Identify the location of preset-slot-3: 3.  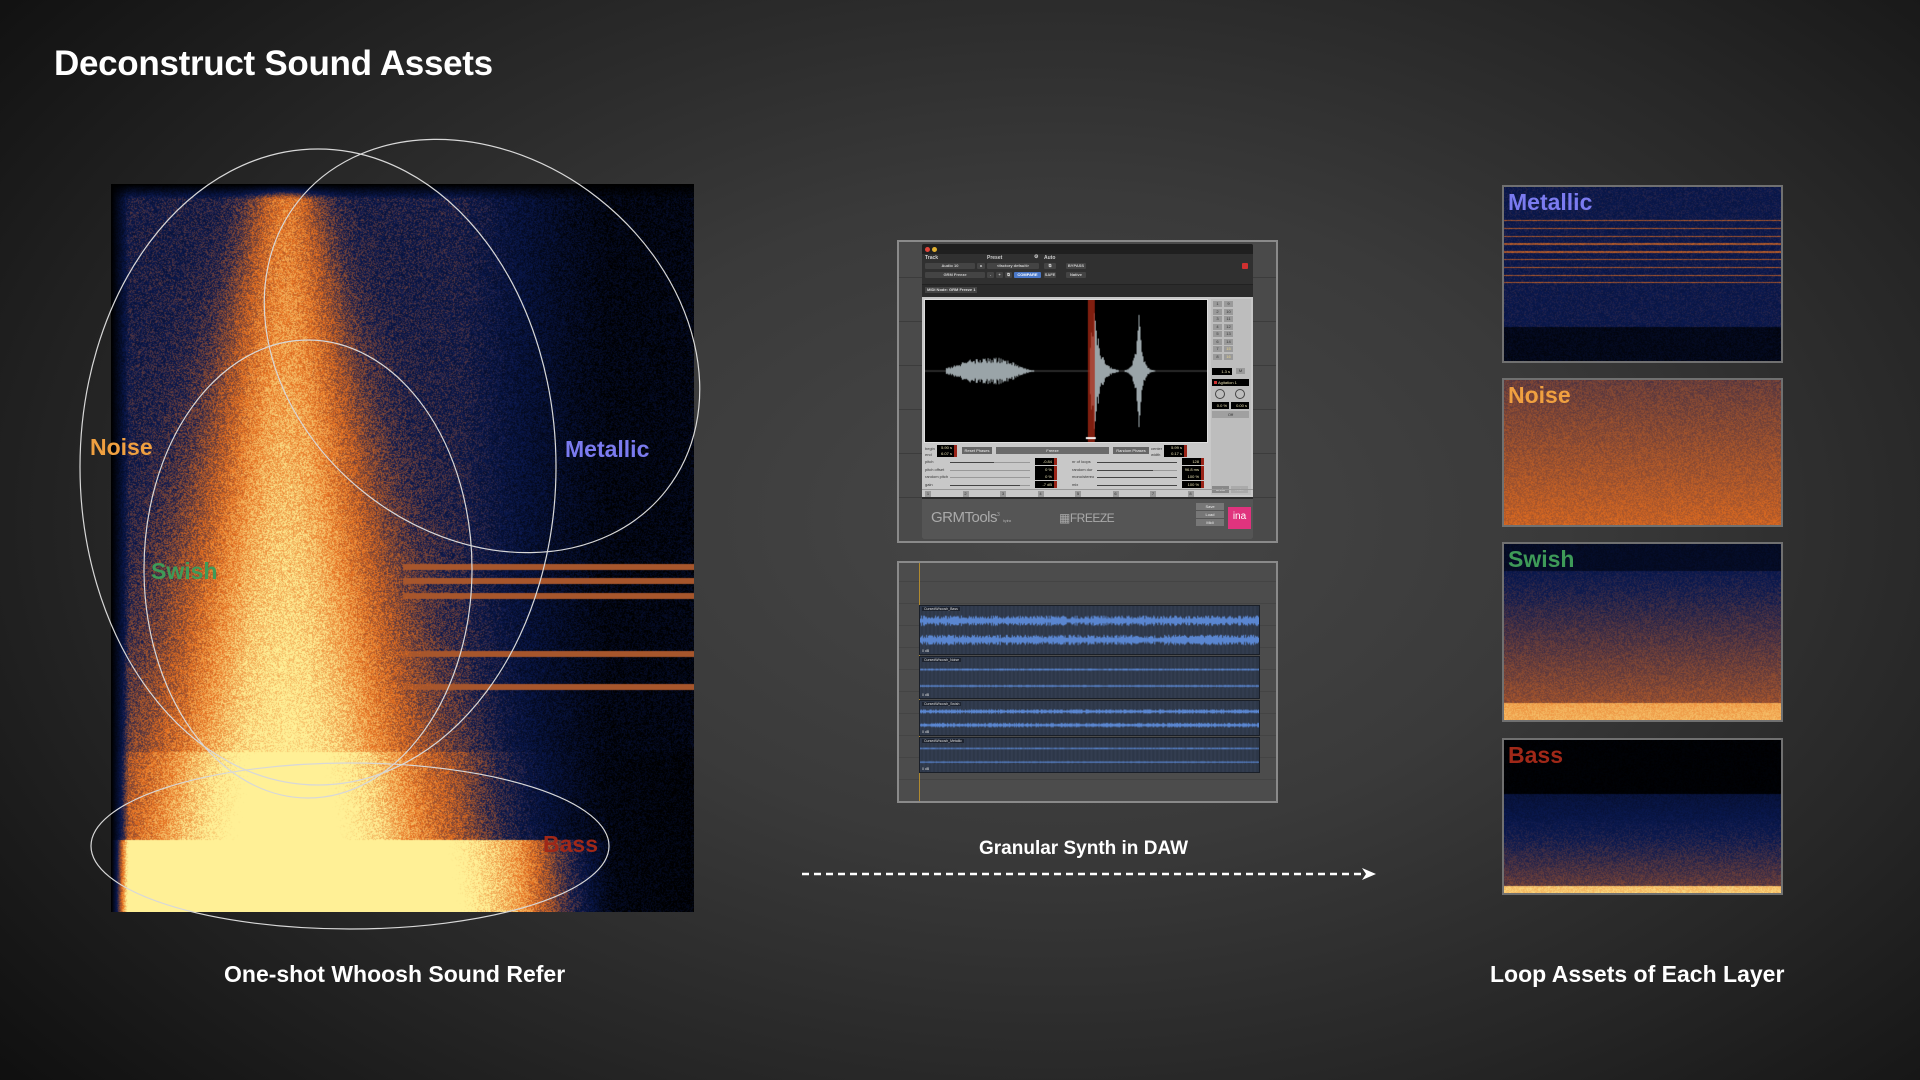
(1217, 319).